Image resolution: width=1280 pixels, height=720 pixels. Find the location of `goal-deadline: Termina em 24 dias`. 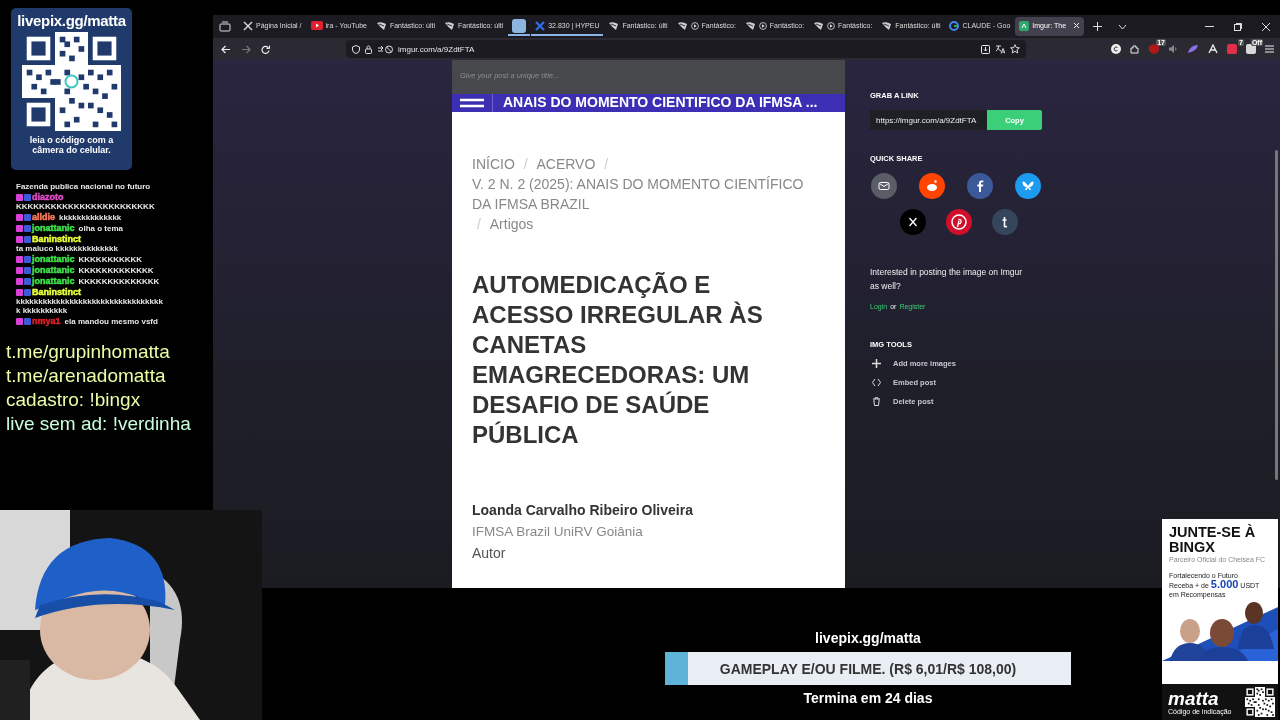

goal-deadline: Termina em 24 dias is located at coordinates (868, 698).